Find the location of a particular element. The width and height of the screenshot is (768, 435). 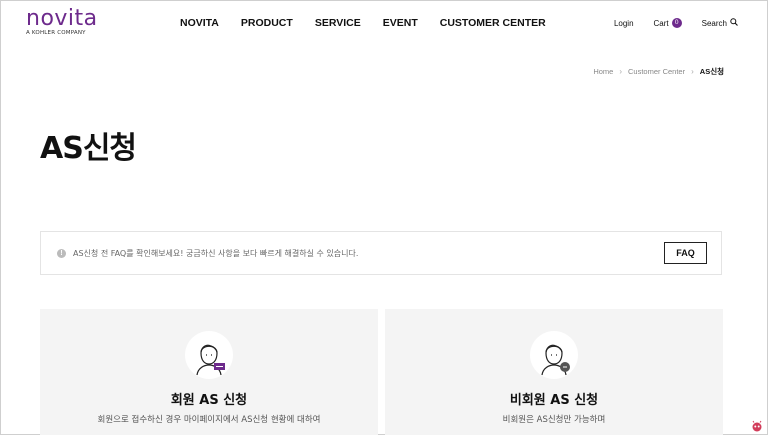

novita-logo: novita A KOHLER COMPANY is located at coordinates (66, 24).